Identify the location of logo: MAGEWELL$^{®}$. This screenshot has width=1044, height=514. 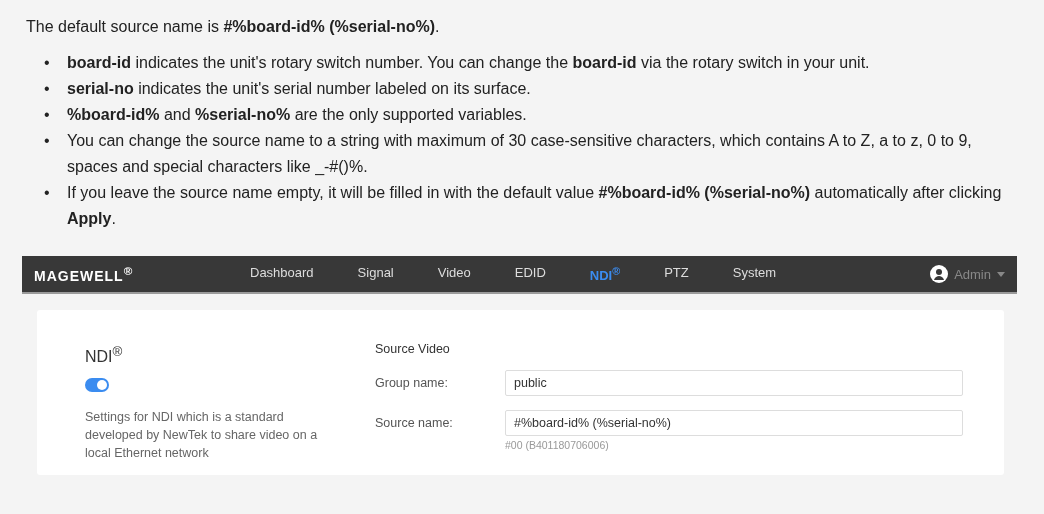
(84, 274).